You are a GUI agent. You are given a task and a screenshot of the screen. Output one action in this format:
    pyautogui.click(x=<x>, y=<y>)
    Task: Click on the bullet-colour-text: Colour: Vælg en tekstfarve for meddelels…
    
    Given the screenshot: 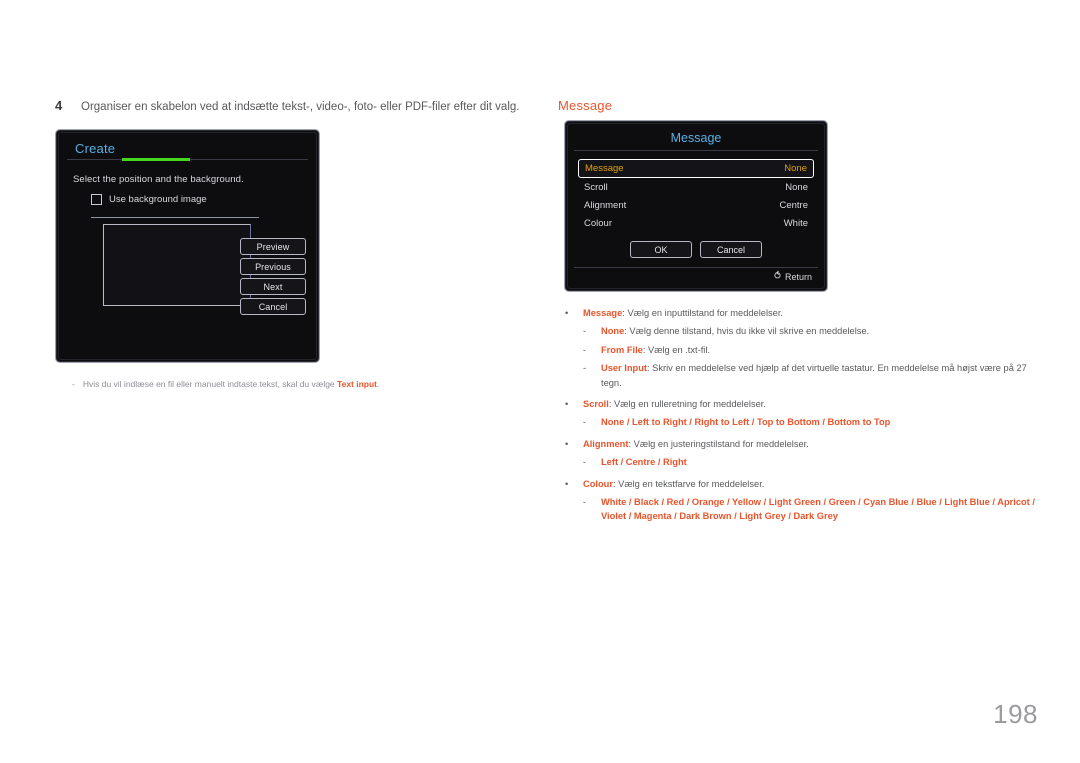 What is the action you would take?
    pyautogui.click(x=814, y=484)
    